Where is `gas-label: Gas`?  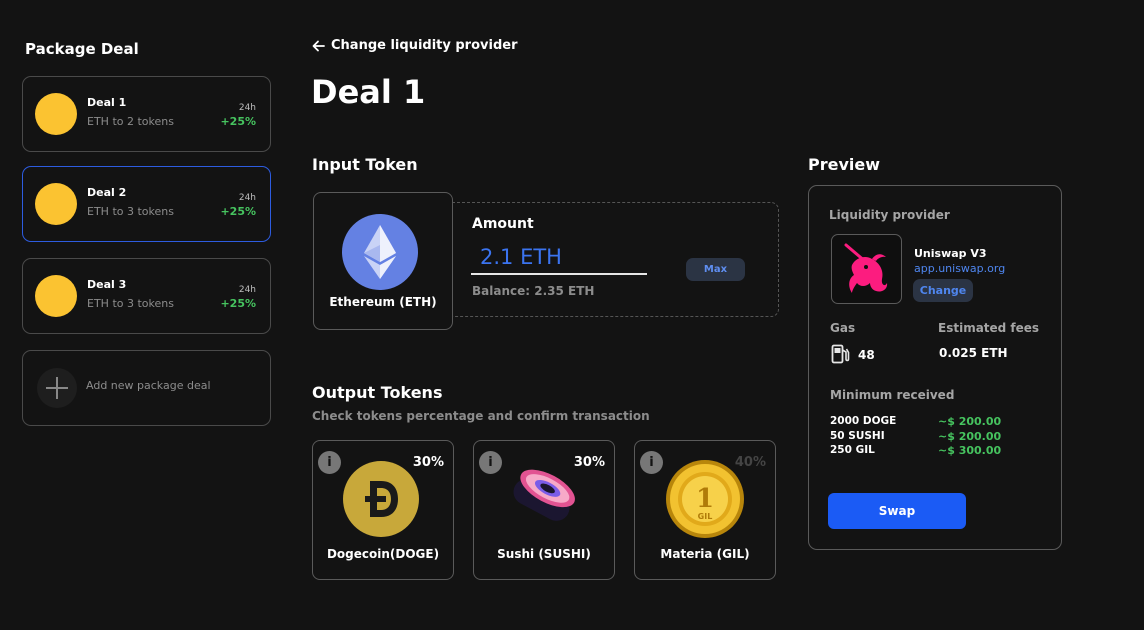
gas-label: Gas is located at coordinates (843, 328).